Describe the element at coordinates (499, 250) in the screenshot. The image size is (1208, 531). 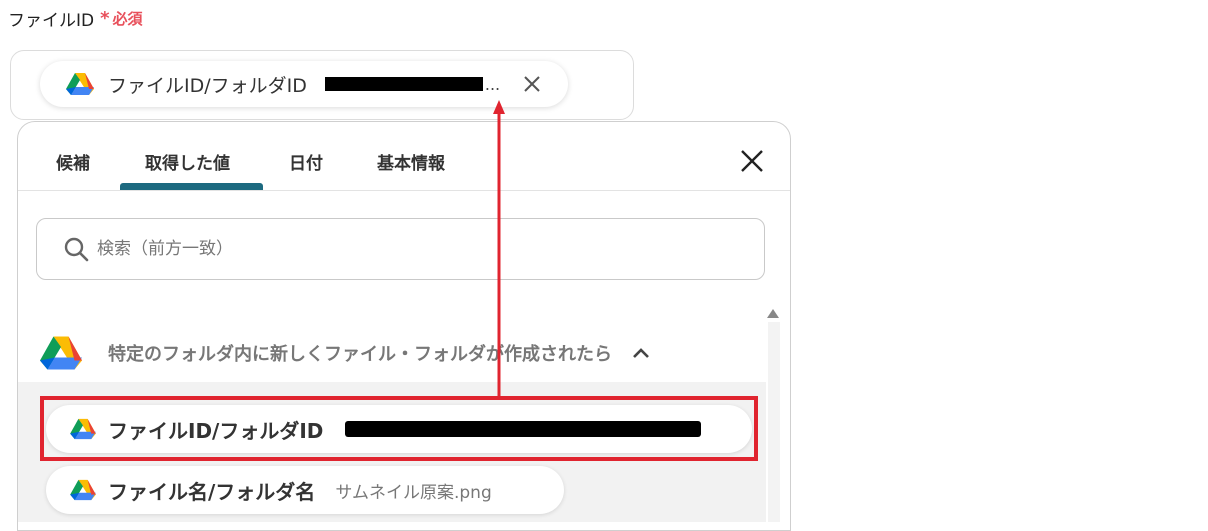
I see `arrow-up-annotation` at that location.